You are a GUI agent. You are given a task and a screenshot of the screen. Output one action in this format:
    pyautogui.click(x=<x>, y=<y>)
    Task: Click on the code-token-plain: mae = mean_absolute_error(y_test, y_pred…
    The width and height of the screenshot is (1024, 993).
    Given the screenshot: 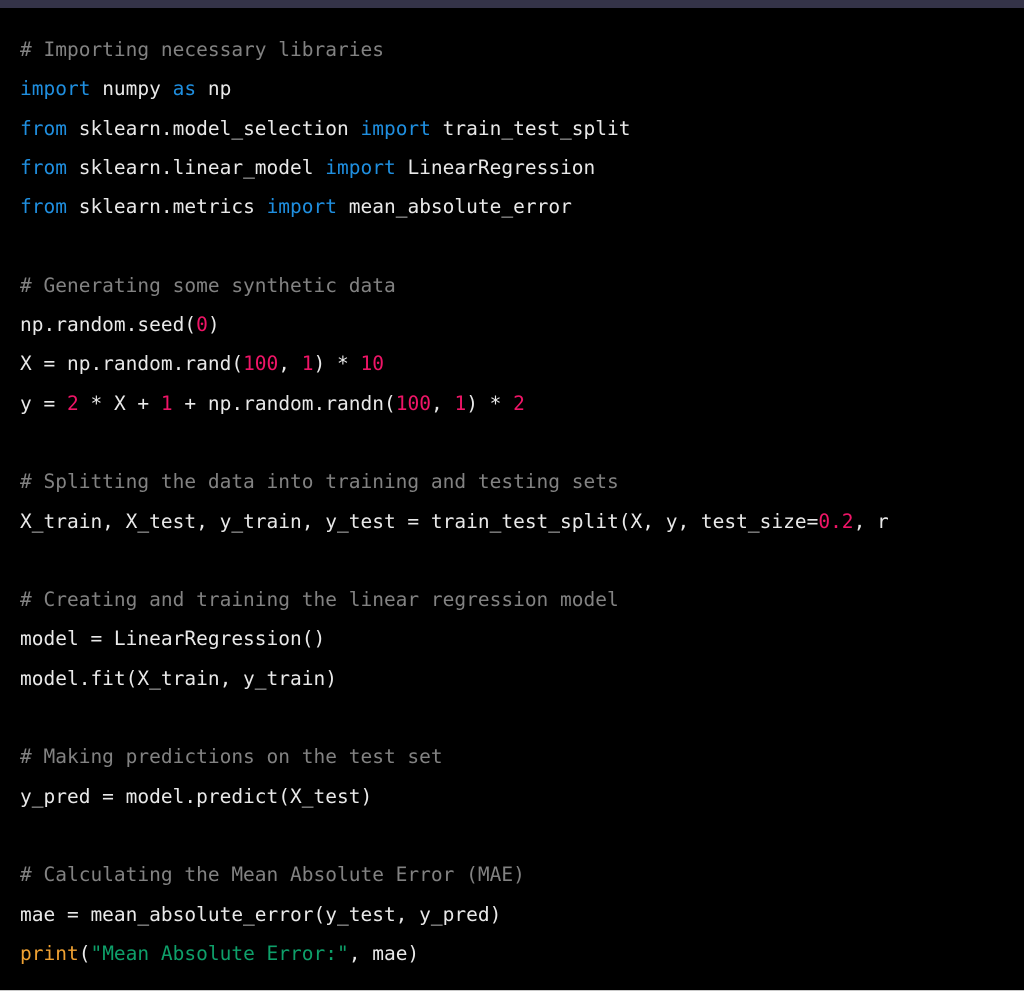 What is the action you would take?
    pyautogui.click(x=261, y=914)
    